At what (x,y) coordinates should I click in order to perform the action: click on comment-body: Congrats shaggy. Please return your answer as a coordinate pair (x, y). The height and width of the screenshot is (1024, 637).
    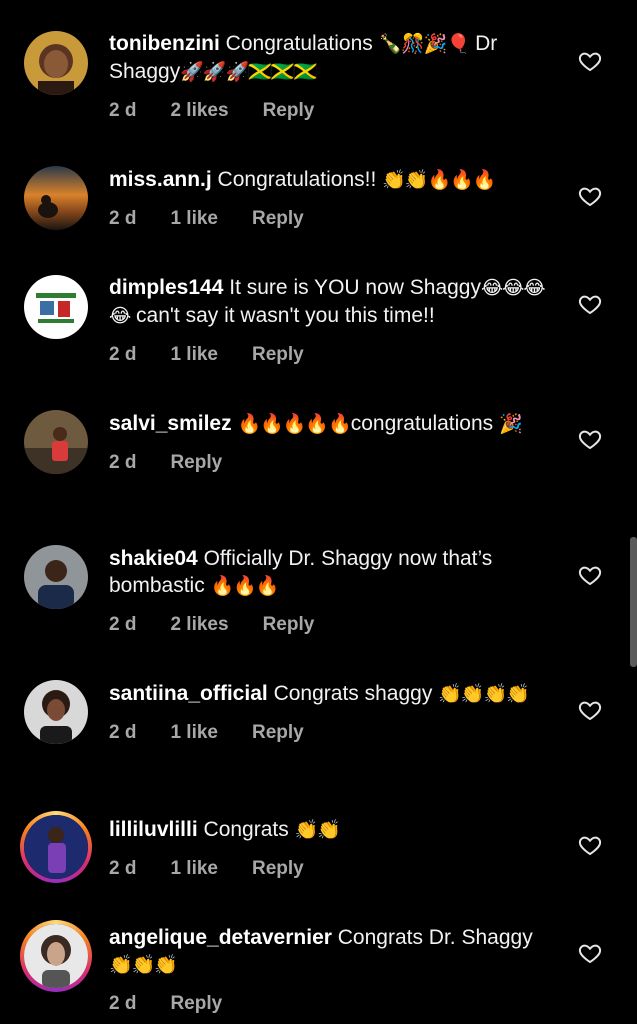
    Looking at the image, I should click on (353, 693).